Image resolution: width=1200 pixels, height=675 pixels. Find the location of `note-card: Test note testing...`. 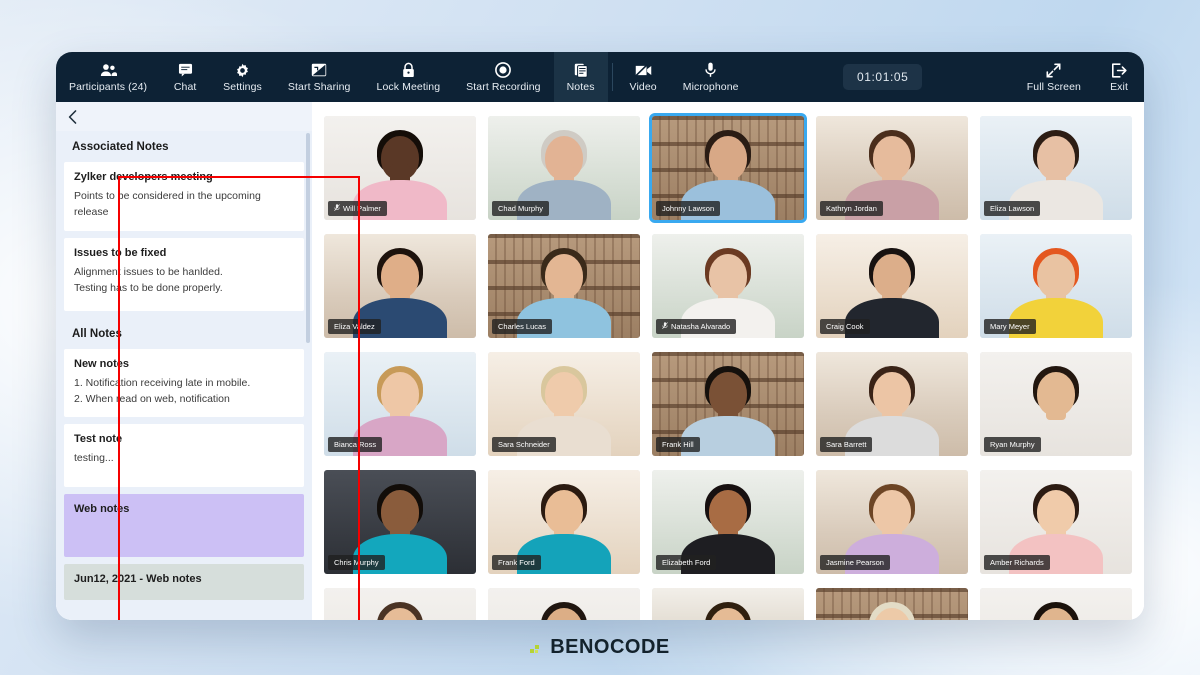

note-card: Test note testing... is located at coordinates (184, 456).